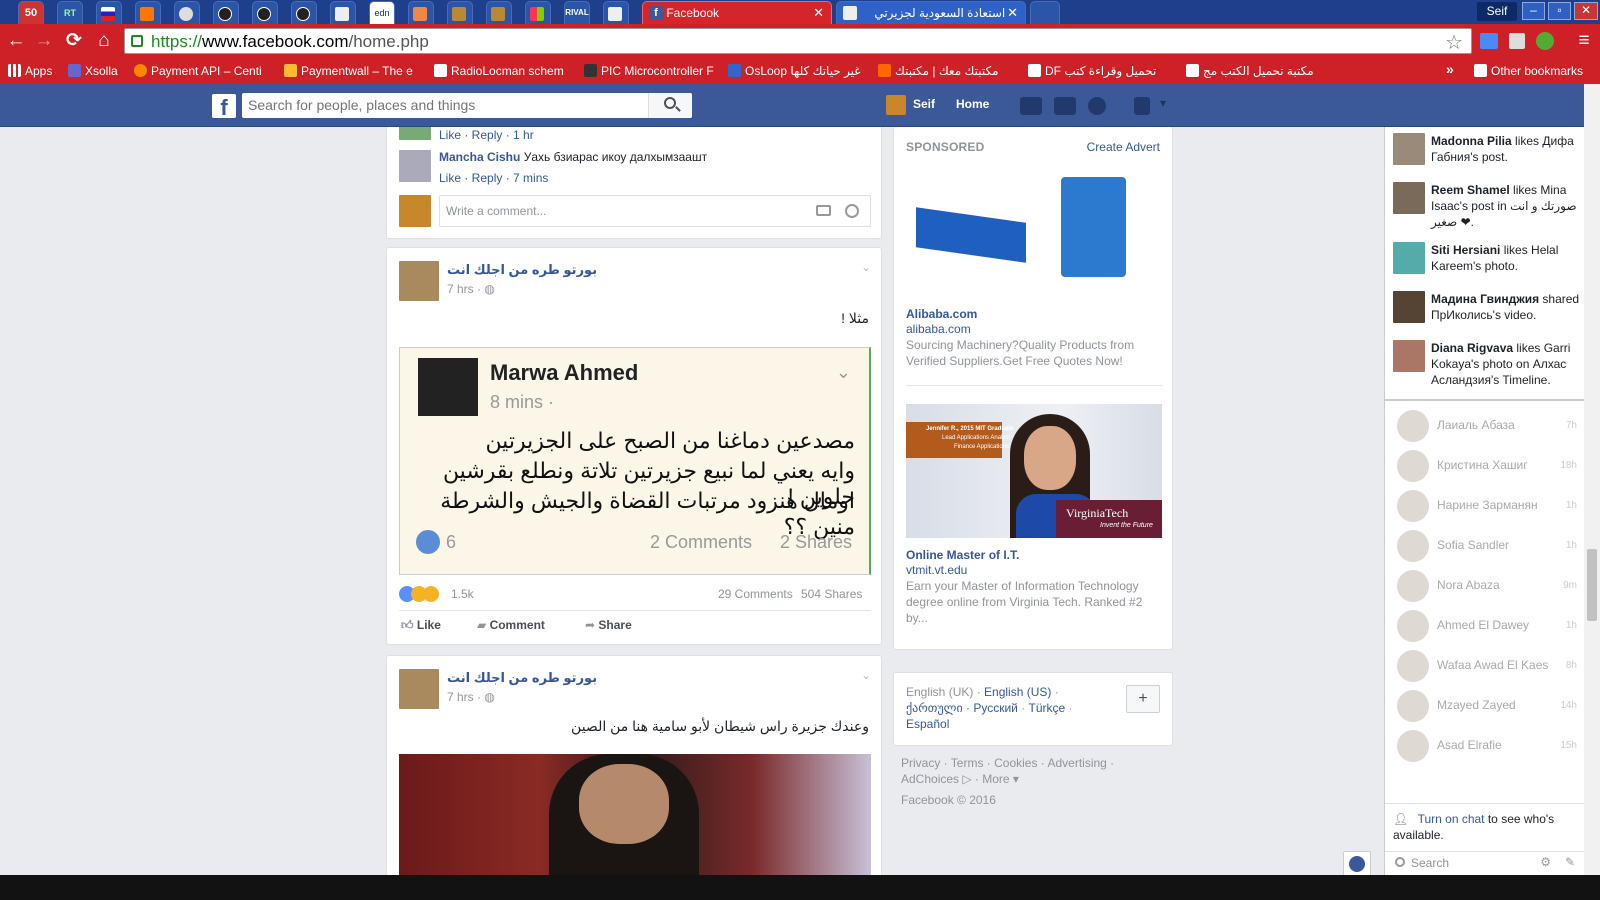 The width and height of the screenshot is (1600, 900). Describe the element at coordinates (941, 314) in the screenshot. I see `ad-title: Alibaba.com` at that location.